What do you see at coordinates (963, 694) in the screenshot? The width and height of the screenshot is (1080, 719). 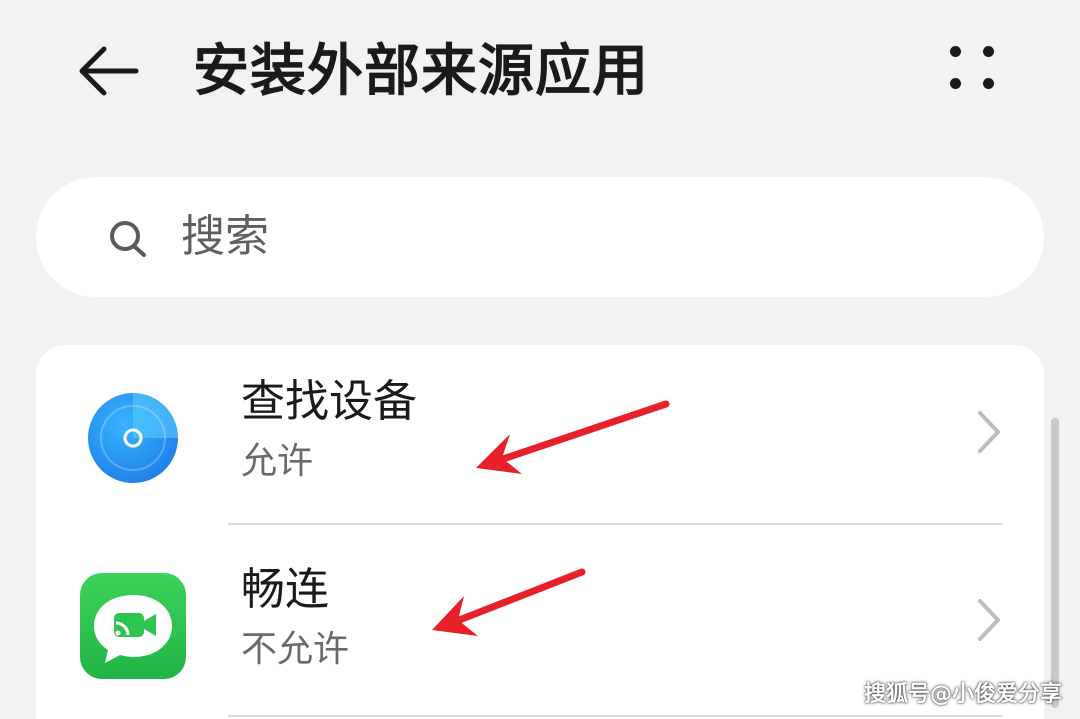 I see `watermark: 搜狐号@小俊爱分享` at bounding box center [963, 694].